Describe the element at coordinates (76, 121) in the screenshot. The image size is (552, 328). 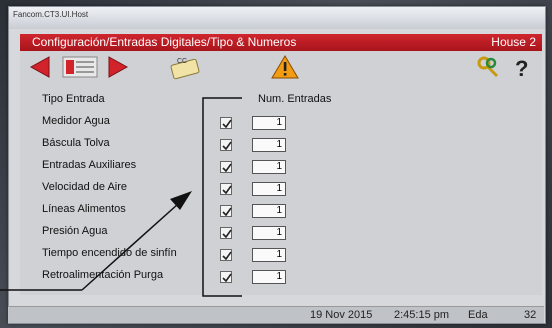
I see `row-label: Medidor Agua` at that location.